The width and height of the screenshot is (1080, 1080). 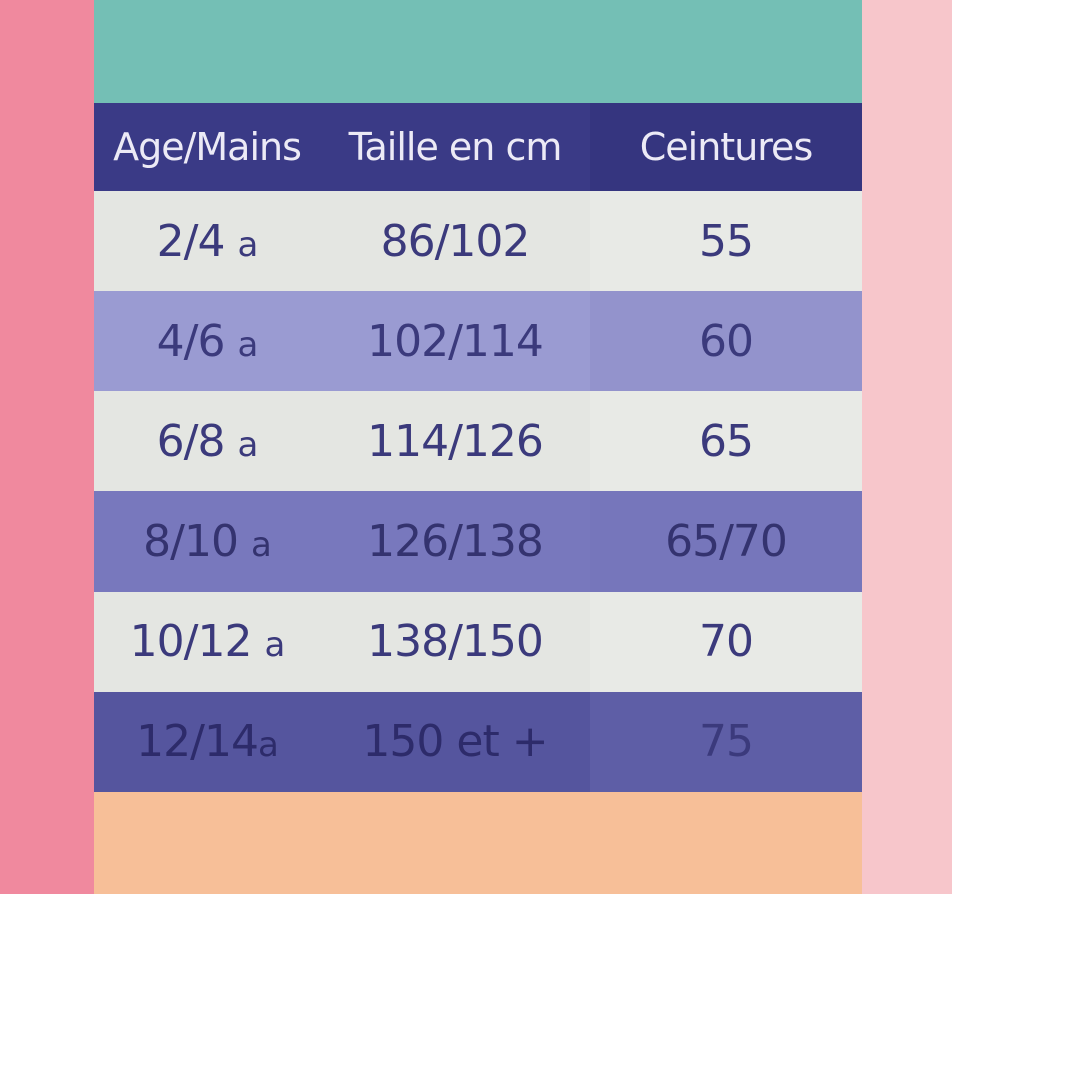 What do you see at coordinates (207, 641) in the screenshot?
I see `cell-age: 10/12 a` at bounding box center [207, 641].